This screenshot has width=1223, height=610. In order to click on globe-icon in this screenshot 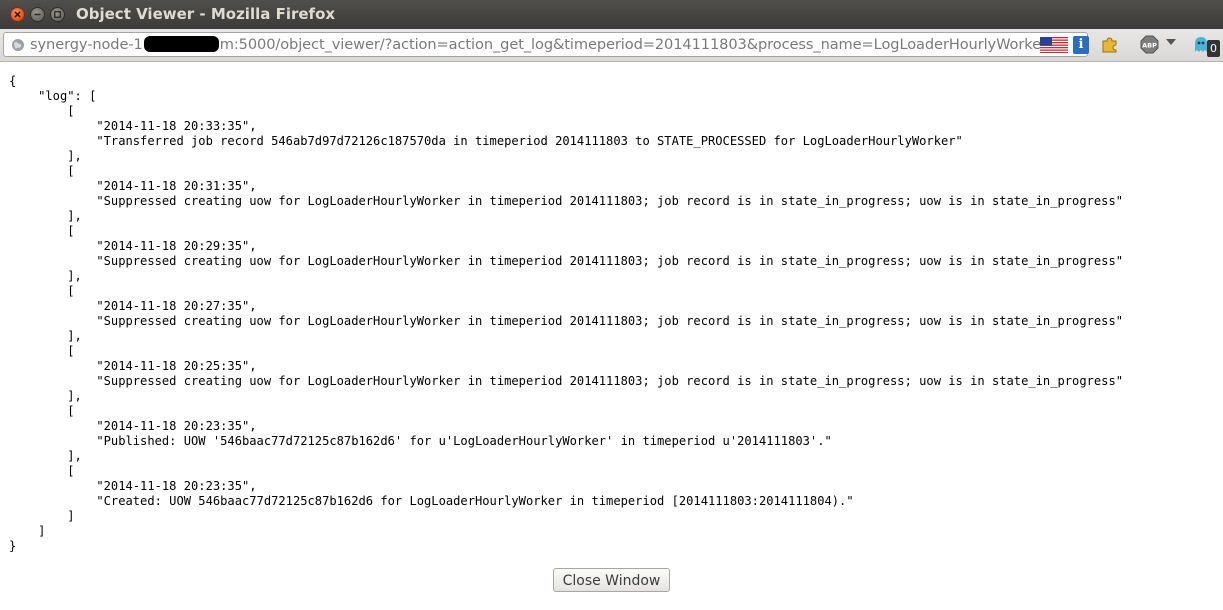, I will do `click(18, 45)`.